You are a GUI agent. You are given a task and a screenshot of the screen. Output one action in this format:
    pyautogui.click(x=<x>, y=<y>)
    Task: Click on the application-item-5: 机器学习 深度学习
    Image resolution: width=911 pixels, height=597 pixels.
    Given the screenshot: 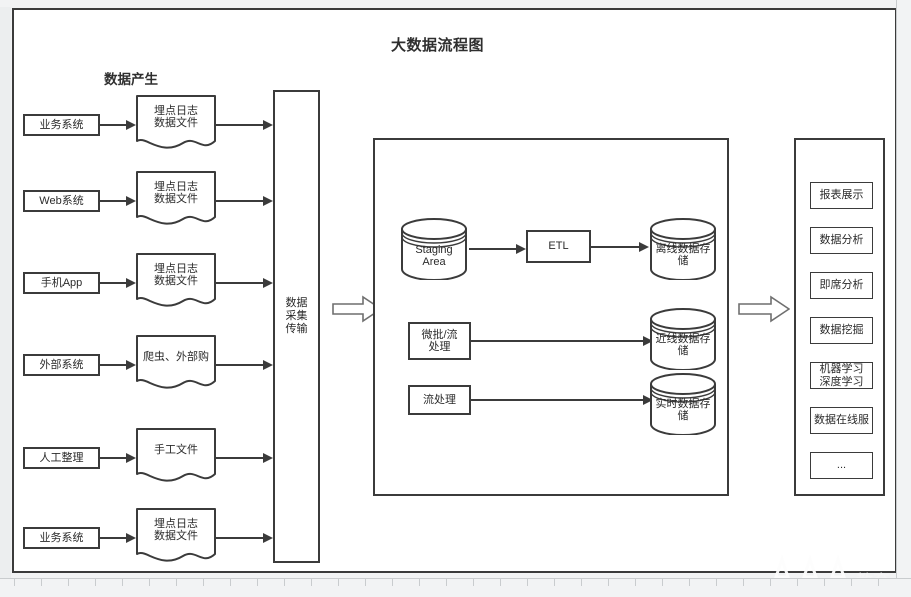 What is the action you would take?
    pyautogui.click(x=841, y=375)
    